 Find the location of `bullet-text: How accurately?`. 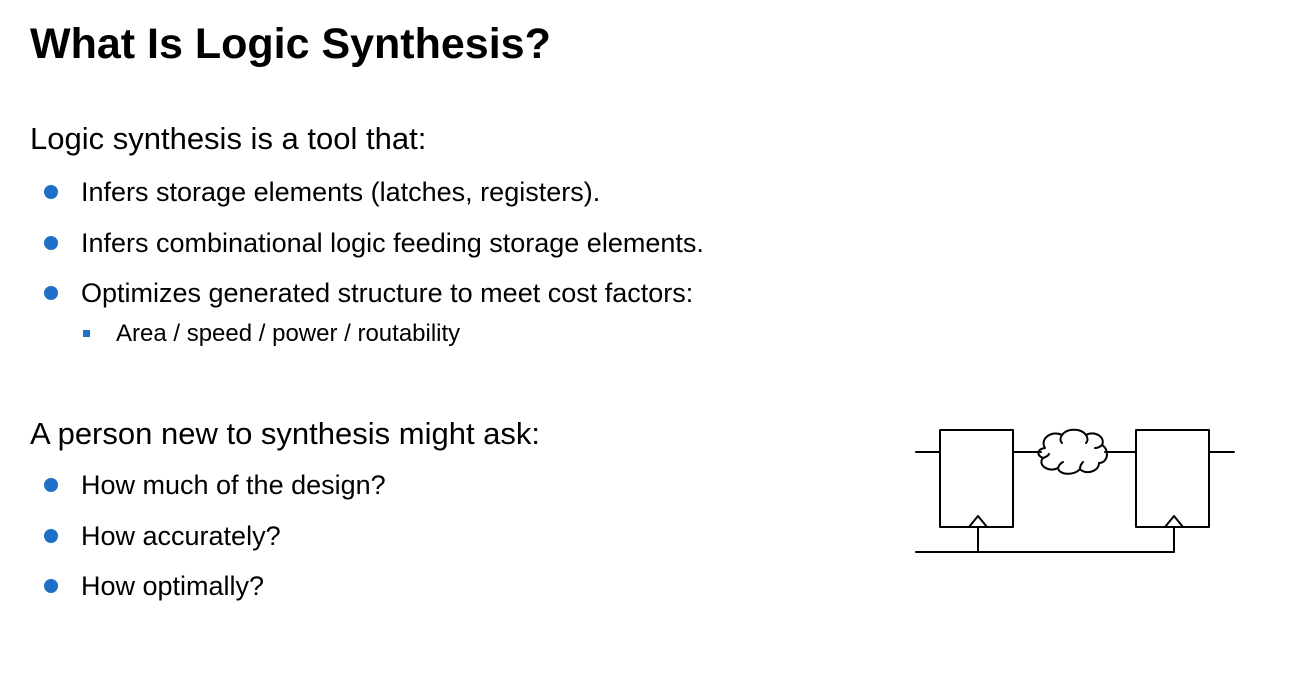

bullet-text: How accurately? is located at coordinates (181, 535).